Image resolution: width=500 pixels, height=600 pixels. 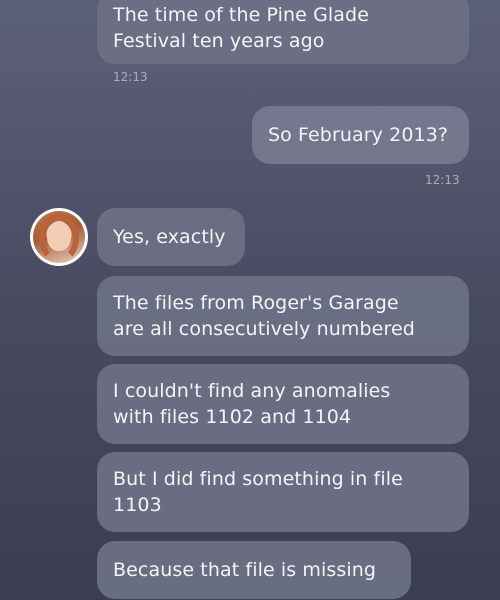 I want to click on contact-avatar, so click(x=59, y=237).